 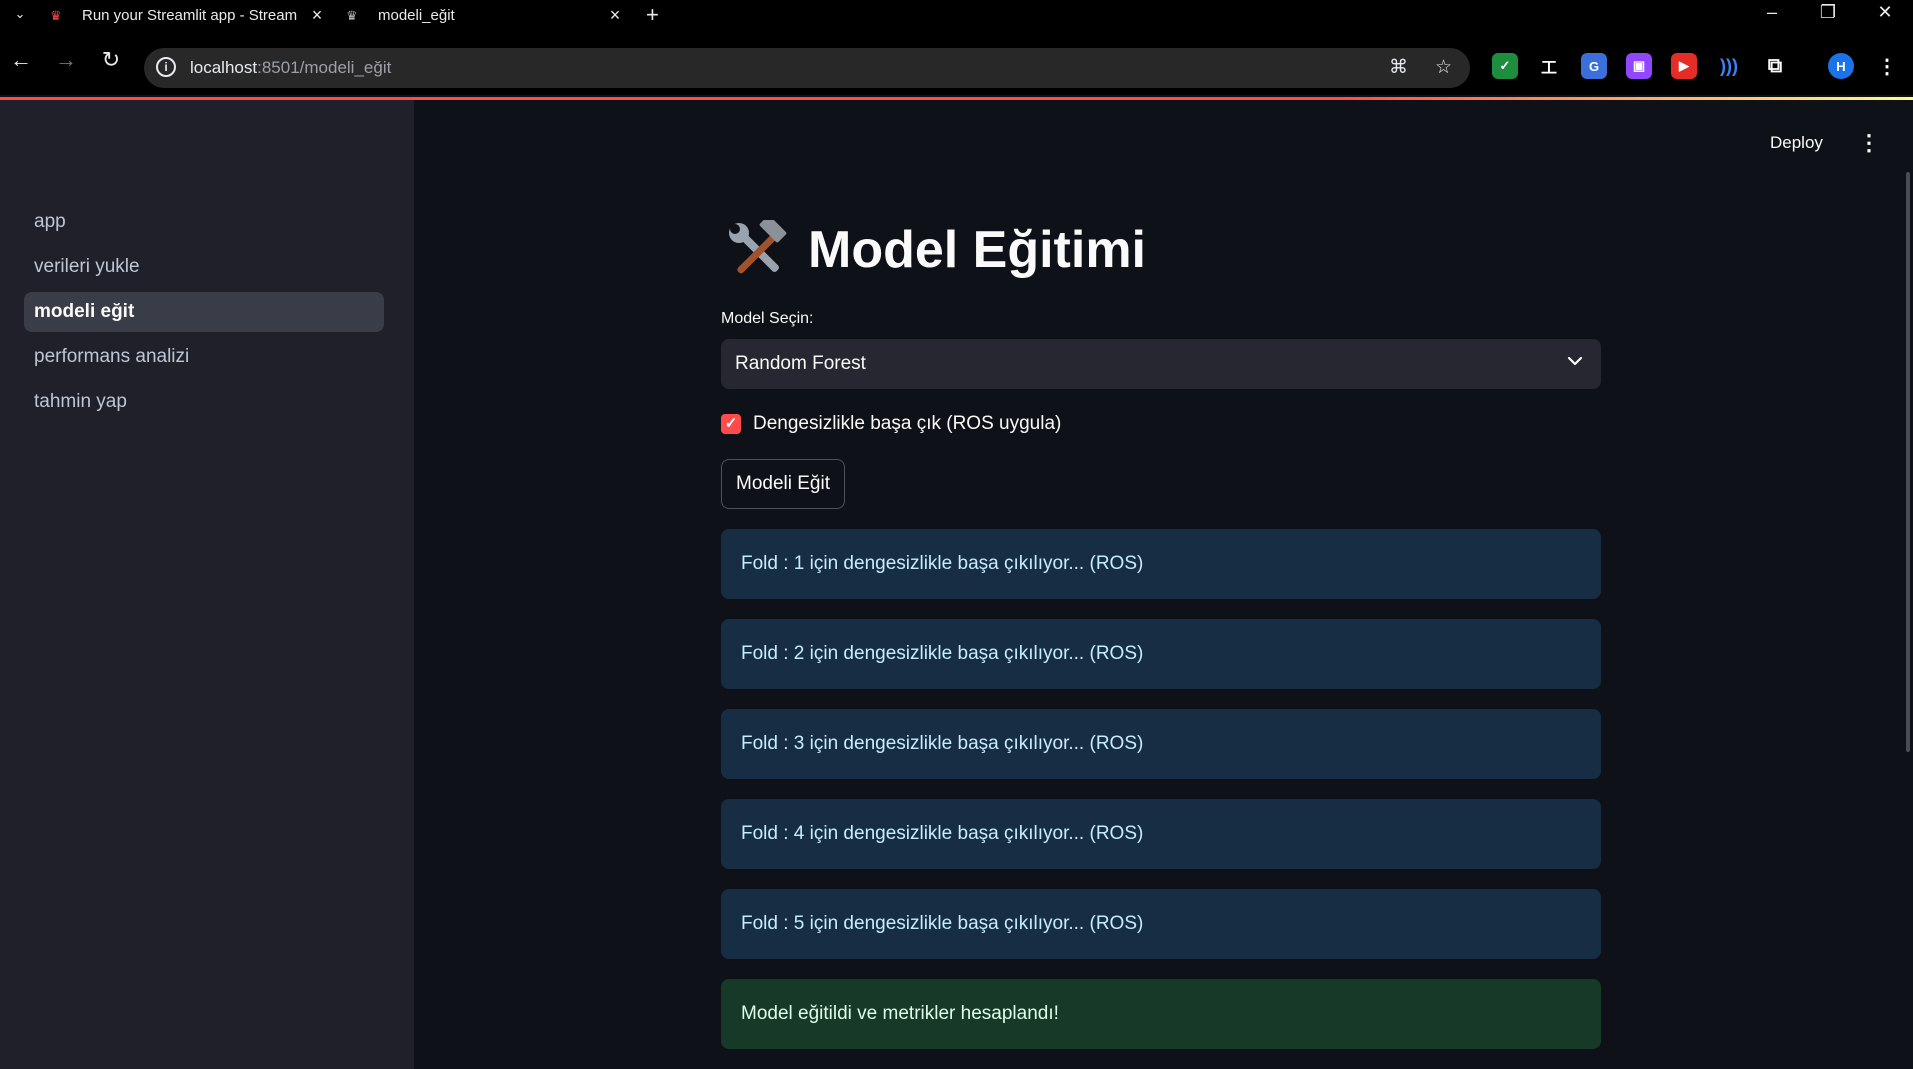 What do you see at coordinates (1594, 66) in the screenshot?
I see `google-translate-extension-icon: G` at bounding box center [1594, 66].